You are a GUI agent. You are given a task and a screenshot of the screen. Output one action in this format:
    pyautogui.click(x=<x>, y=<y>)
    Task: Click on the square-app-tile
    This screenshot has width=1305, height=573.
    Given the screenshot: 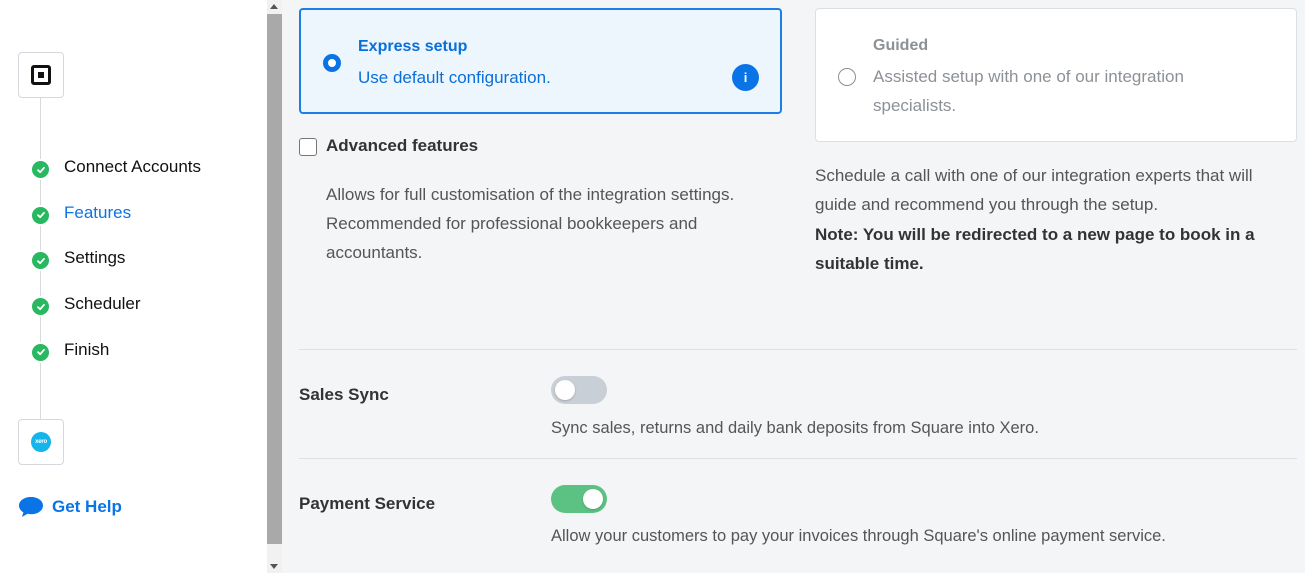 What is the action you would take?
    pyautogui.click(x=41, y=75)
    